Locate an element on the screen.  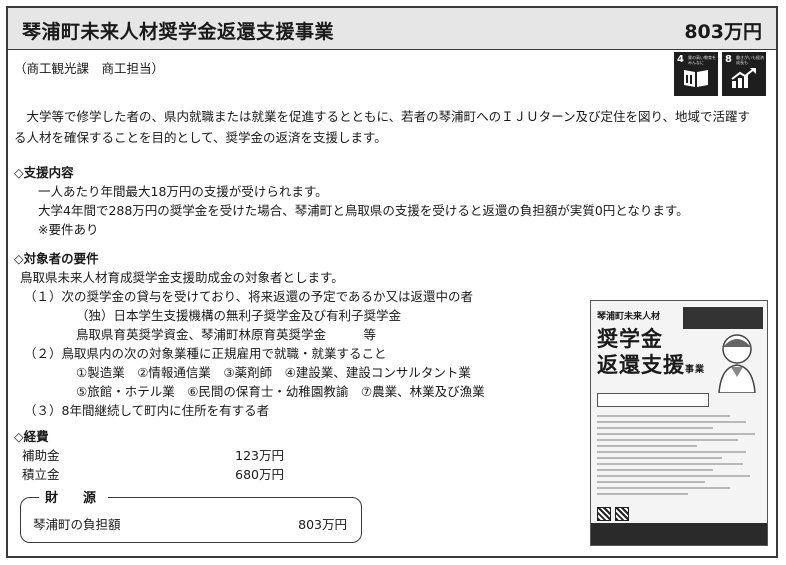
funding-box: 財 源 琴浦町の負担額 803万円 is located at coordinates (191, 515).